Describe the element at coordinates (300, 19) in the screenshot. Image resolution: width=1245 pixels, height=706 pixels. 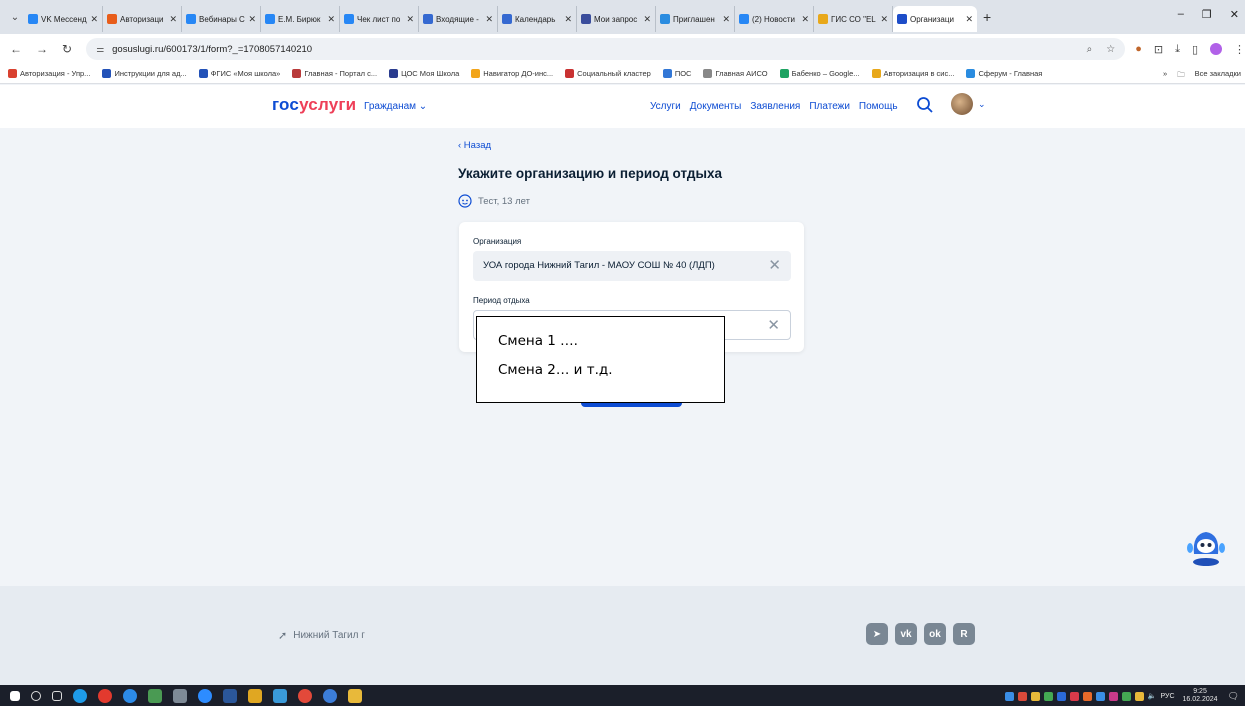
I see `browser-tab: Е.М. Бирюк ✕` at that location.